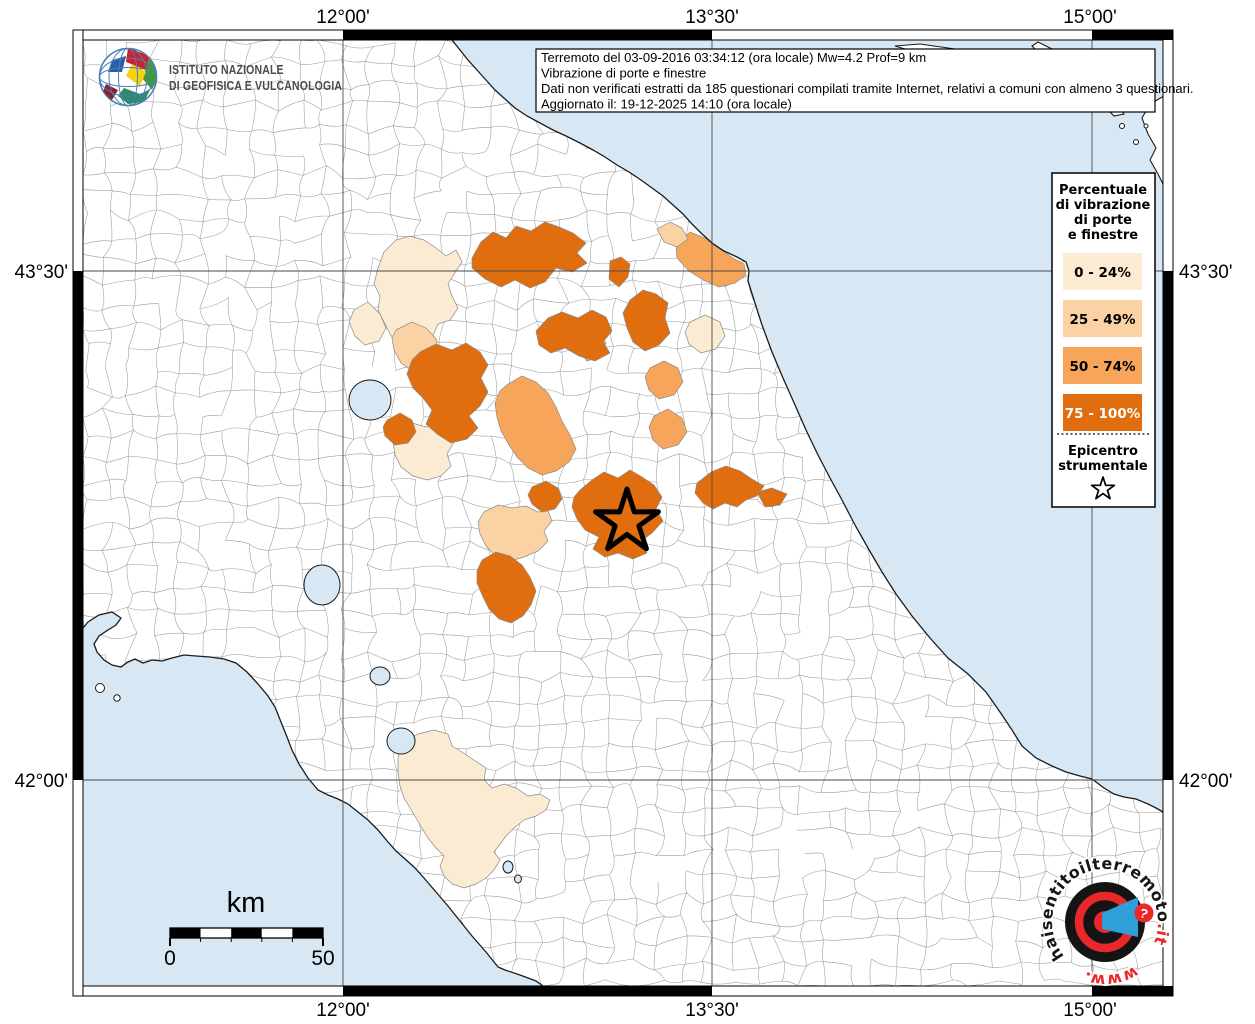 The image size is (1255, 1024). Describe the element at coordinates (246, 903) in the screenshot. I see `scale-unit: km` at that location.